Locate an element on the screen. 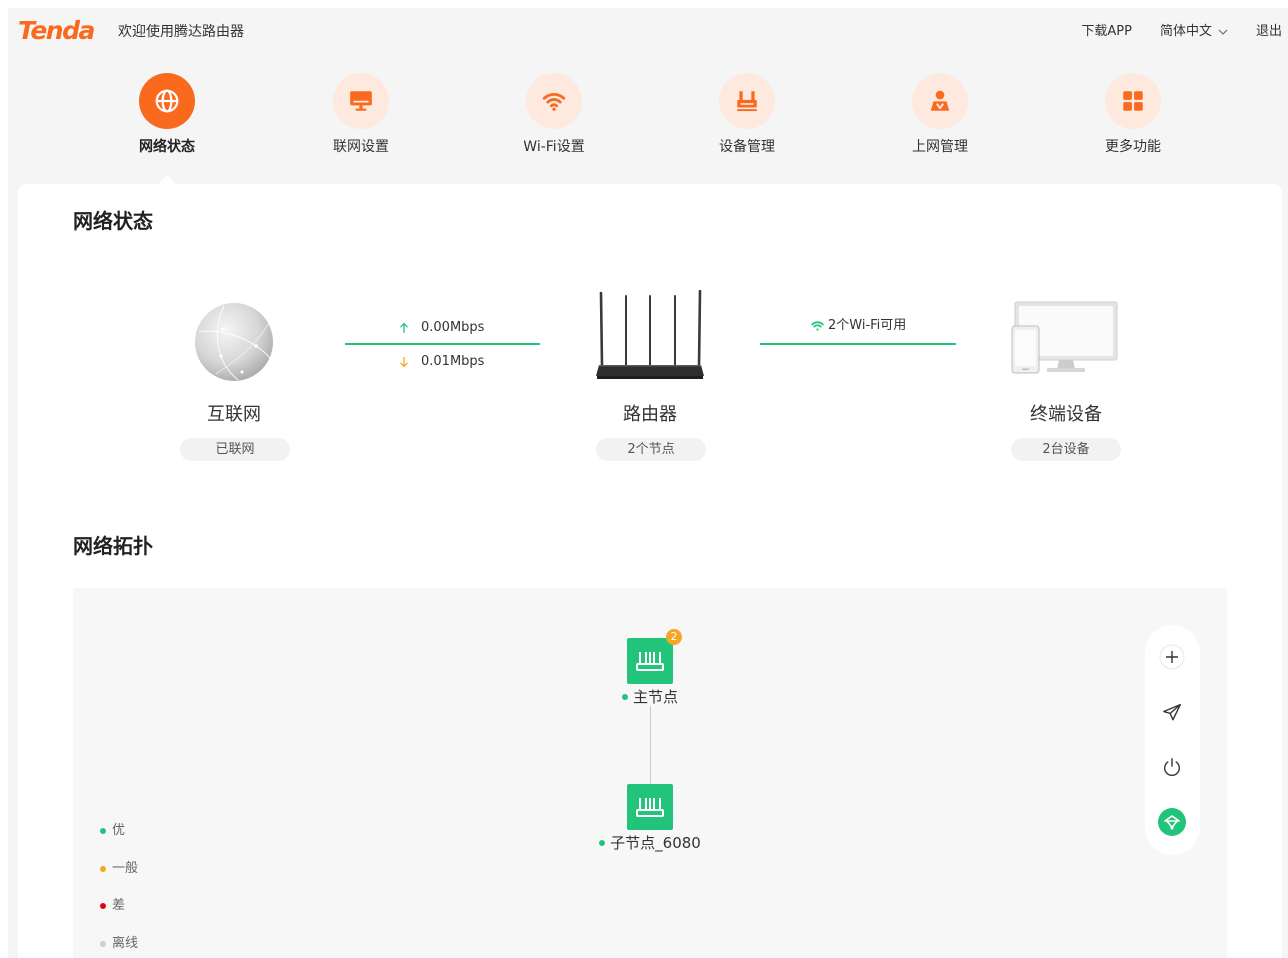 The image size is (1288, 958). nav-item-wifi-settings: Wi-Fi设置 is located at coordinates (554, 114).